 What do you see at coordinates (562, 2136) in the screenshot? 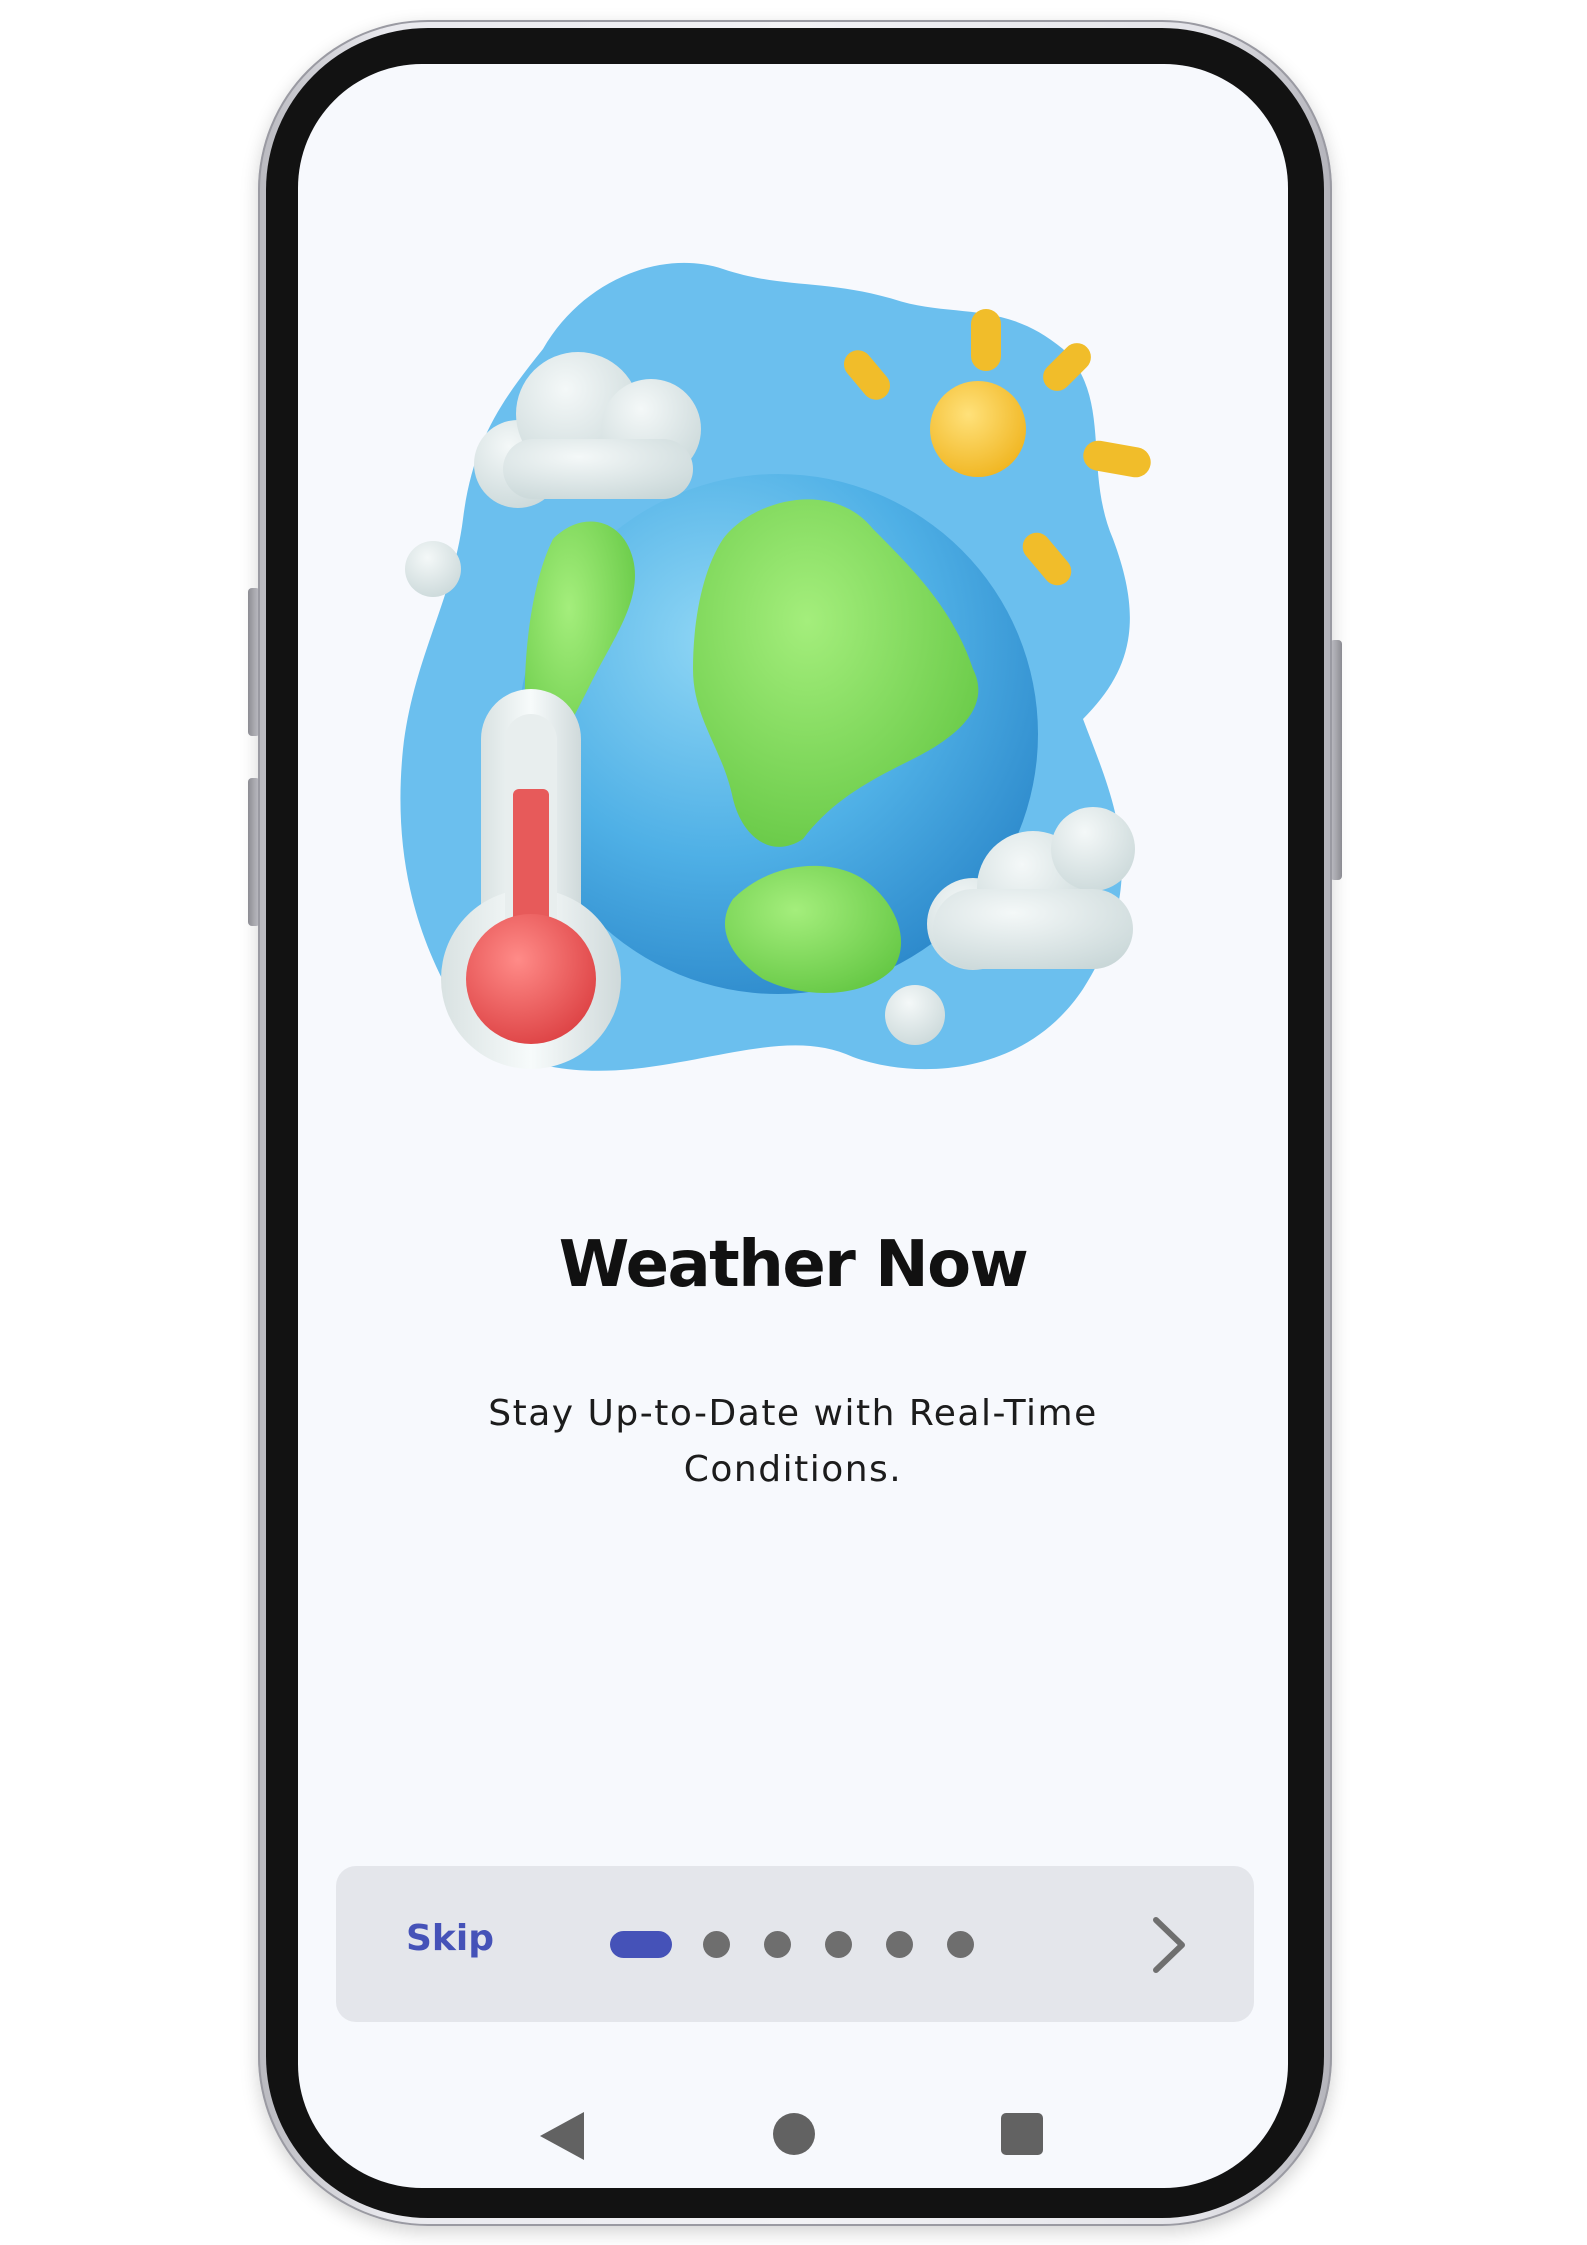
I see `back-triangle-icon` at bounding box center [562, 2136].